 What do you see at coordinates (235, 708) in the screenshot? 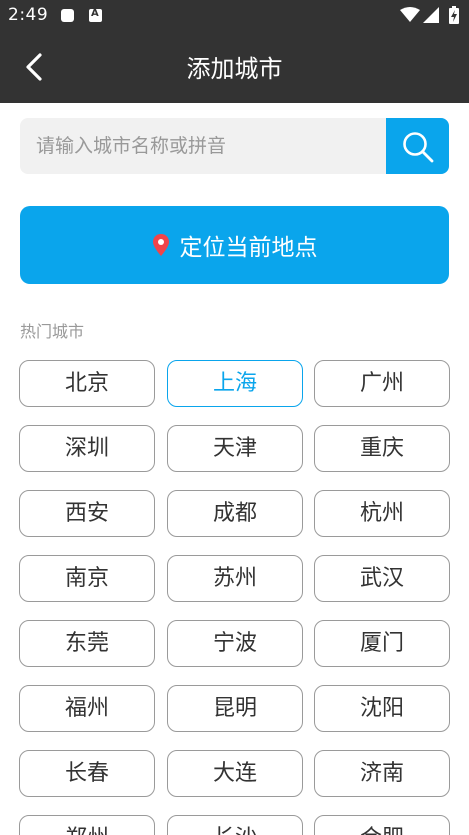
I see `city-button: 昆明` at bounding box center [235, 708].